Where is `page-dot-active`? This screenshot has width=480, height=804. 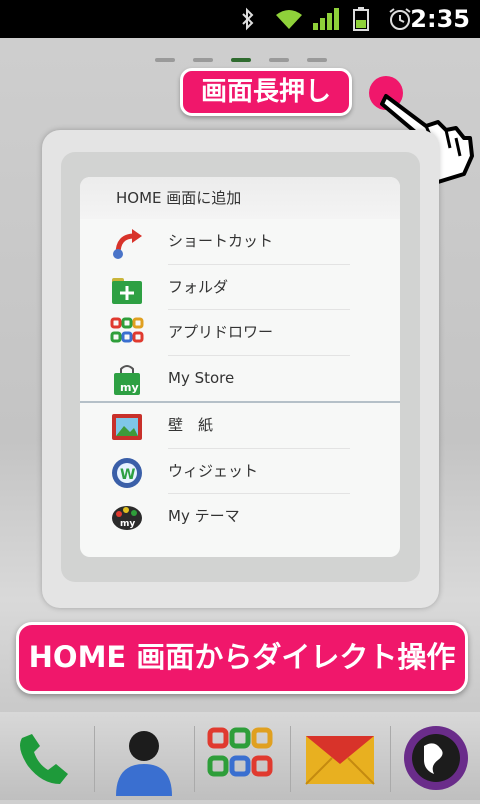 page-dot-active is located at coordinates (241, 60).